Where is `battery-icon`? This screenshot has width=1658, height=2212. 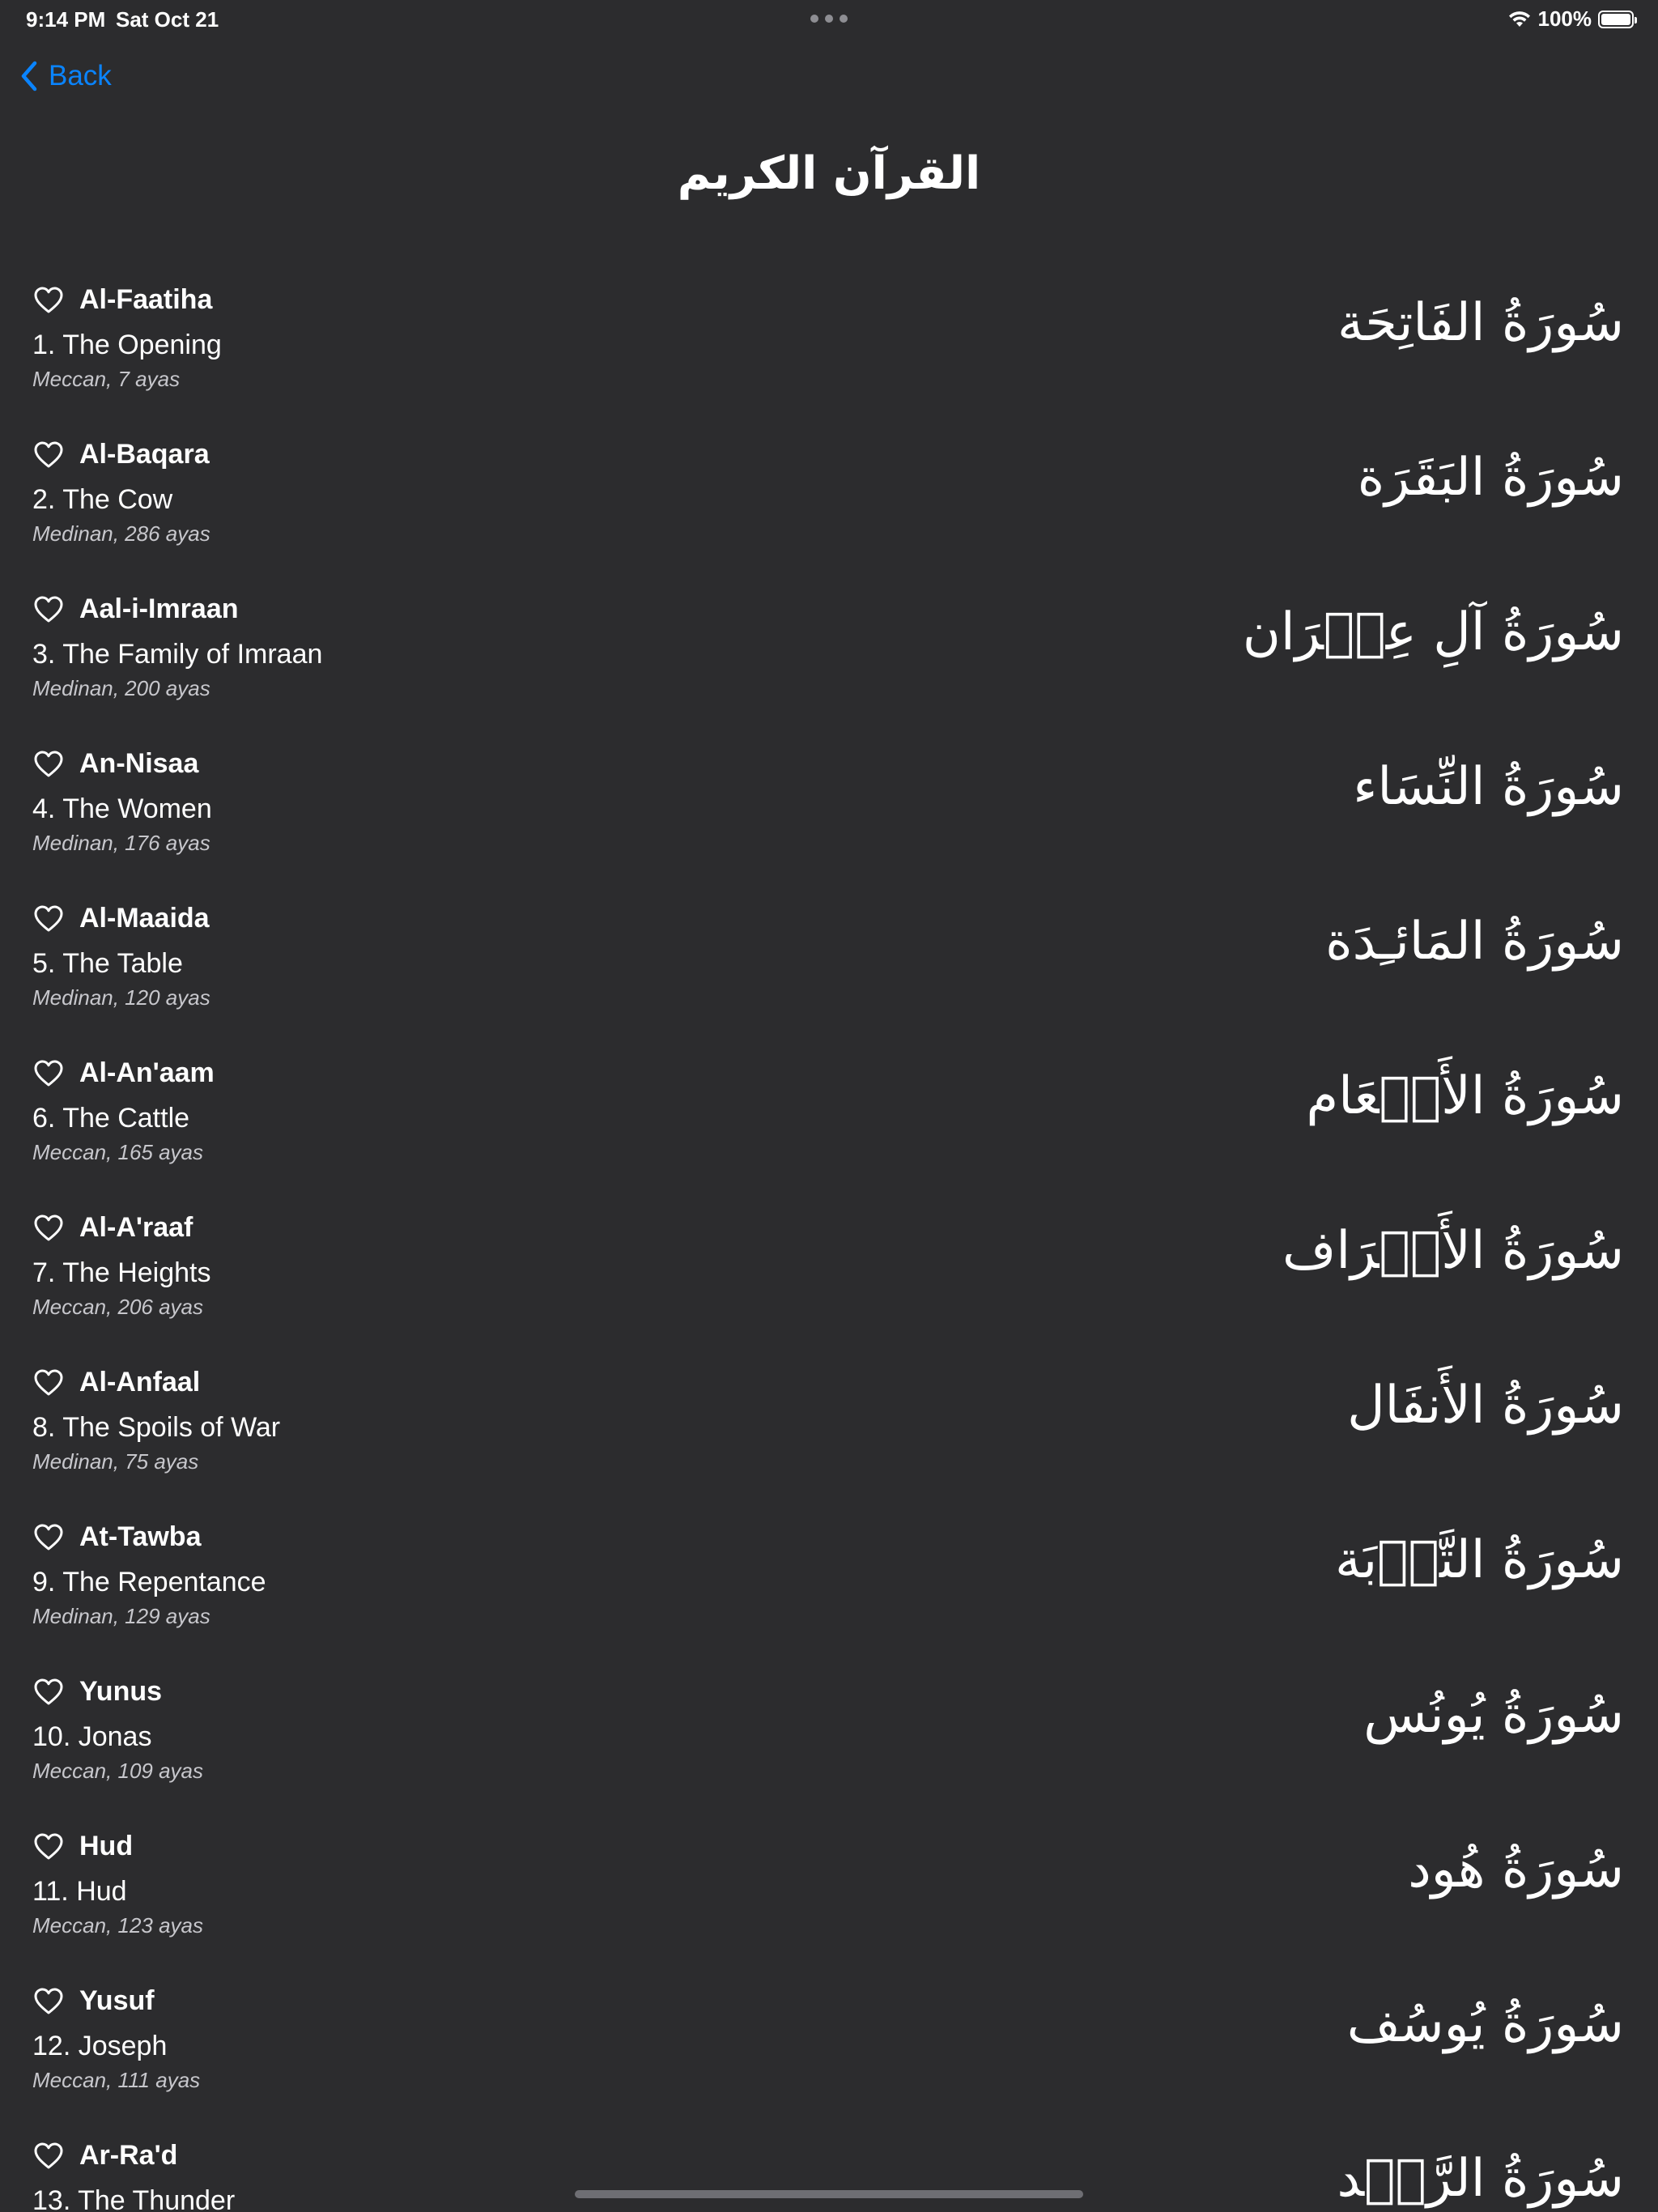
battery-icon is located at coordinates (1617, 19).